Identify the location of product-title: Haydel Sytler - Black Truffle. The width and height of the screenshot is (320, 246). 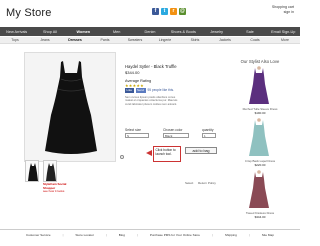
(151, 66).